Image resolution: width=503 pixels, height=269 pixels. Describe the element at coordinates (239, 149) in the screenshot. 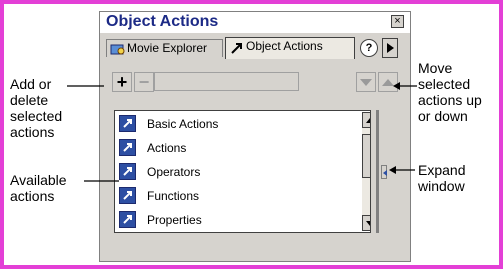

I see `list-item: Actions` at that location.